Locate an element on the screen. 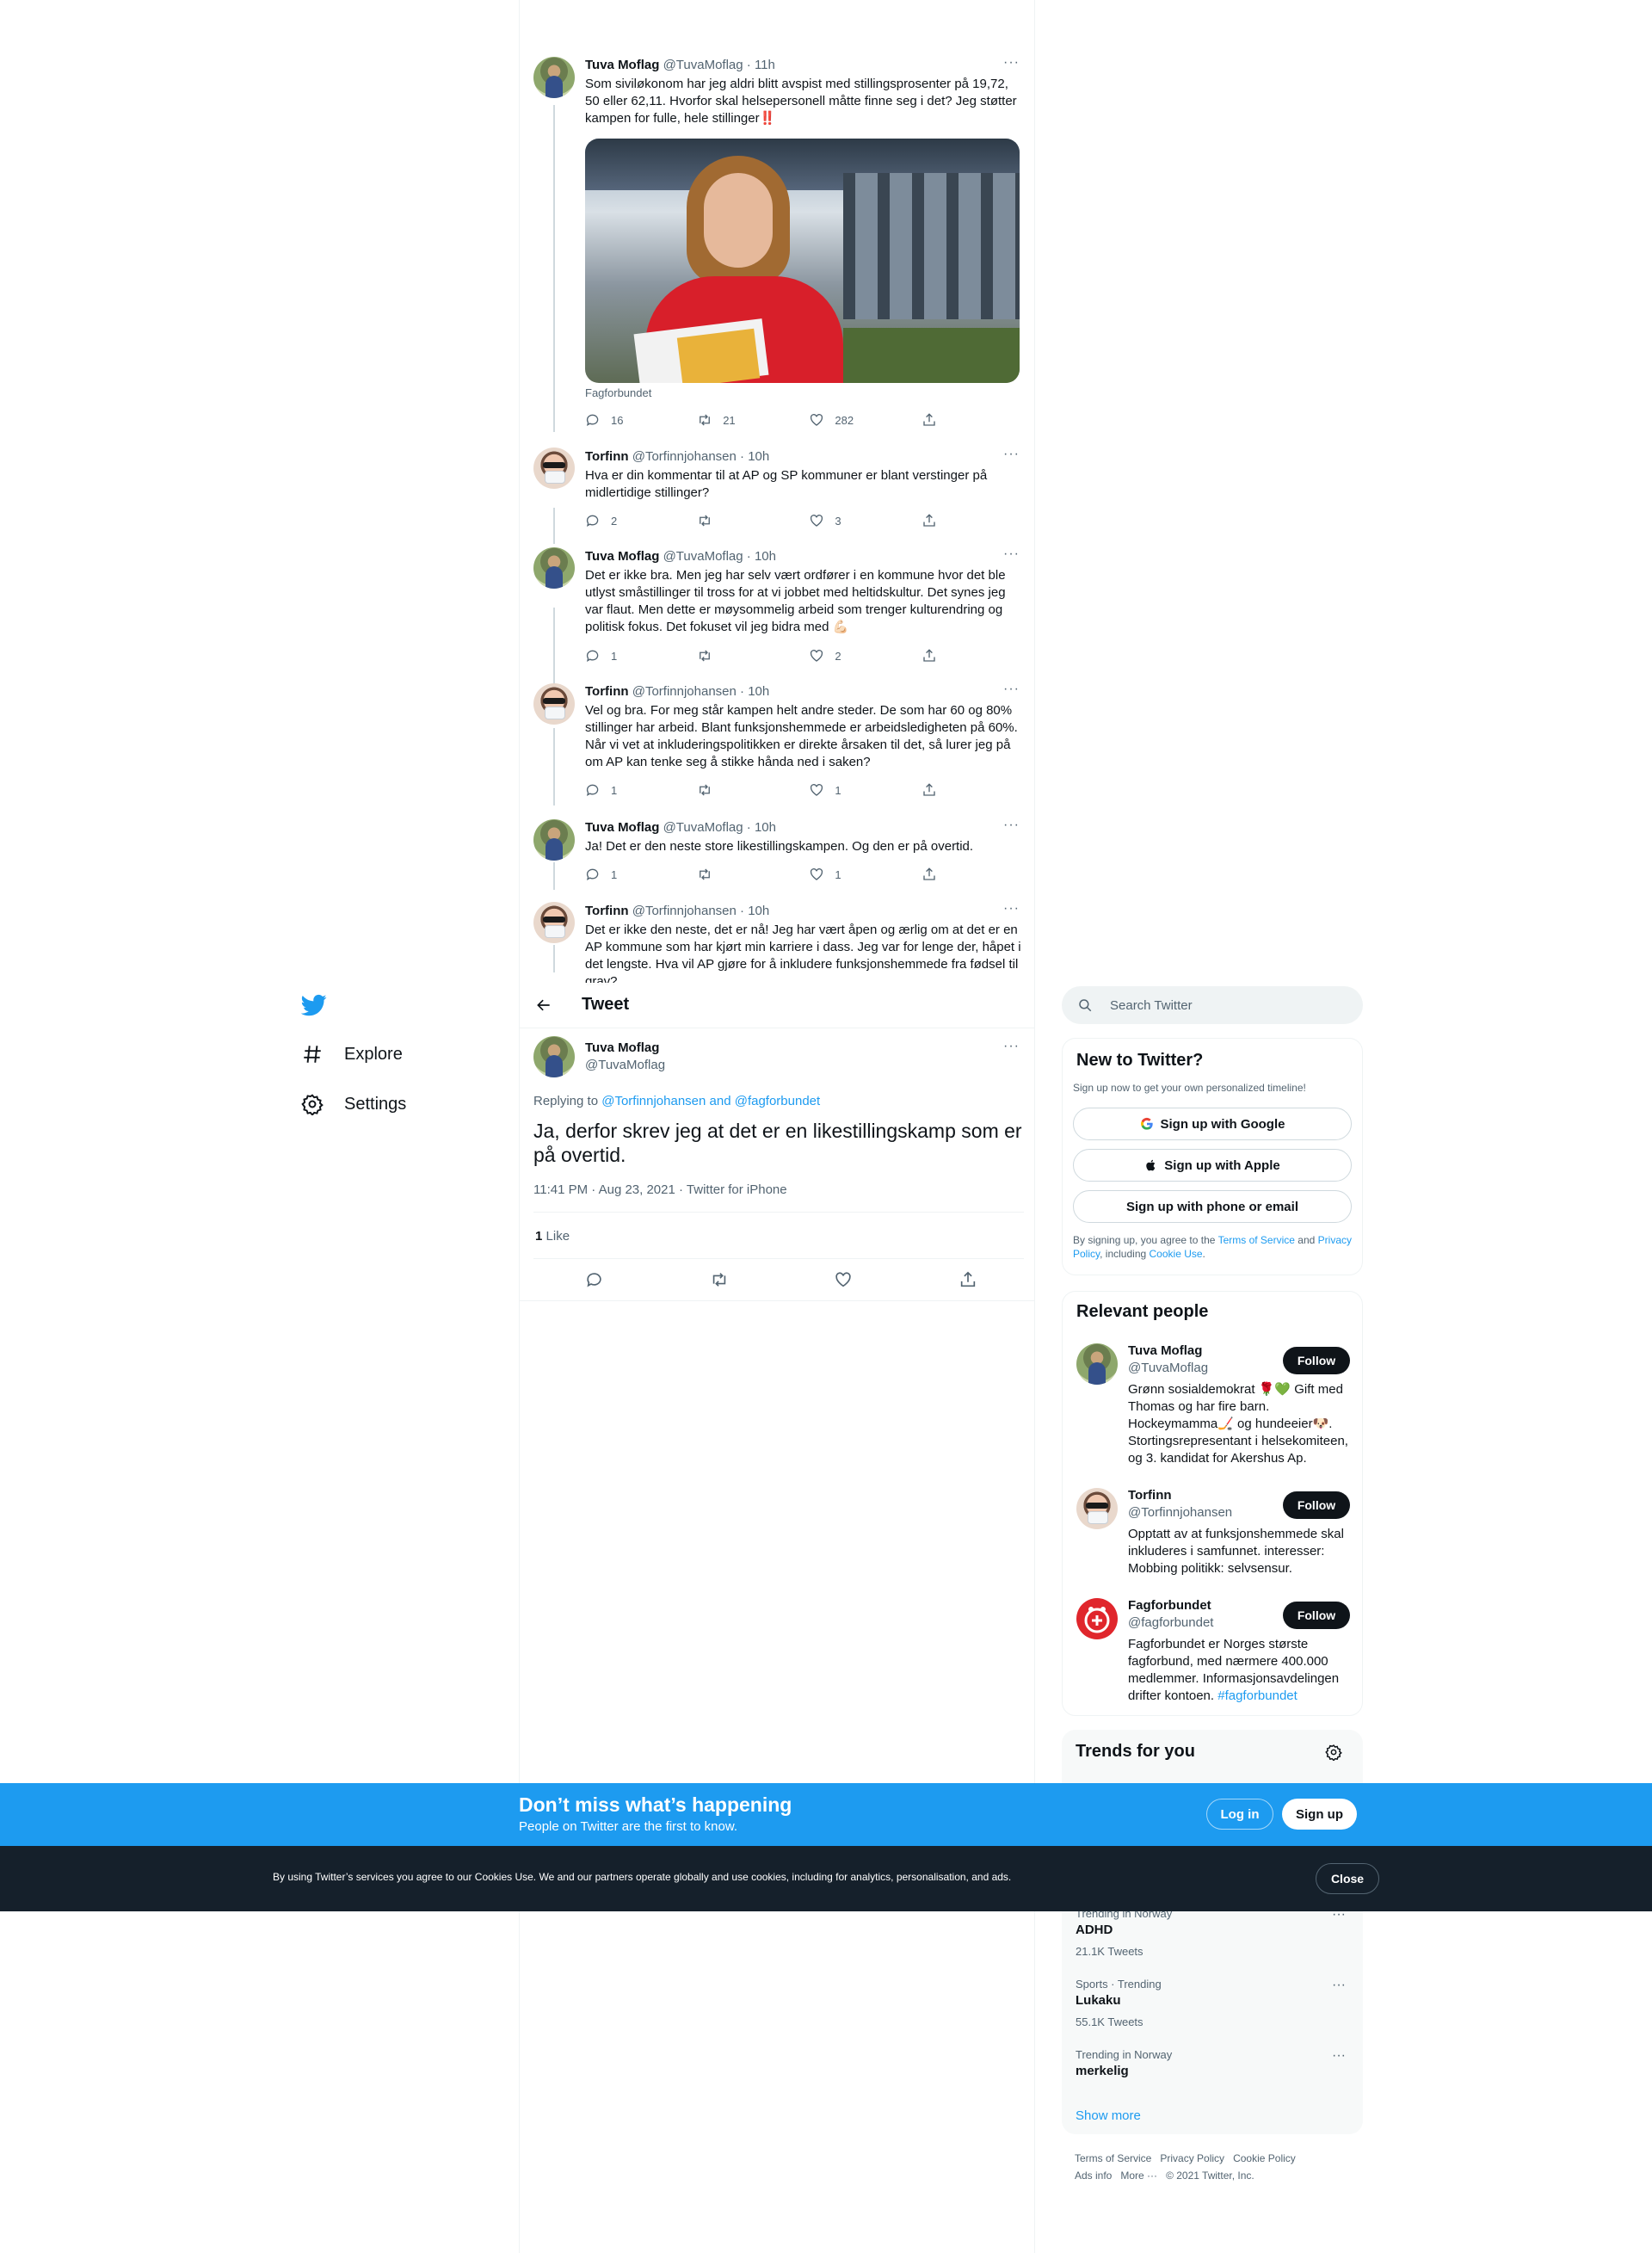 This screenshot has width=1652, height=2253. footer-terms: Terms of Service is located at coordinates (1113, 2158).